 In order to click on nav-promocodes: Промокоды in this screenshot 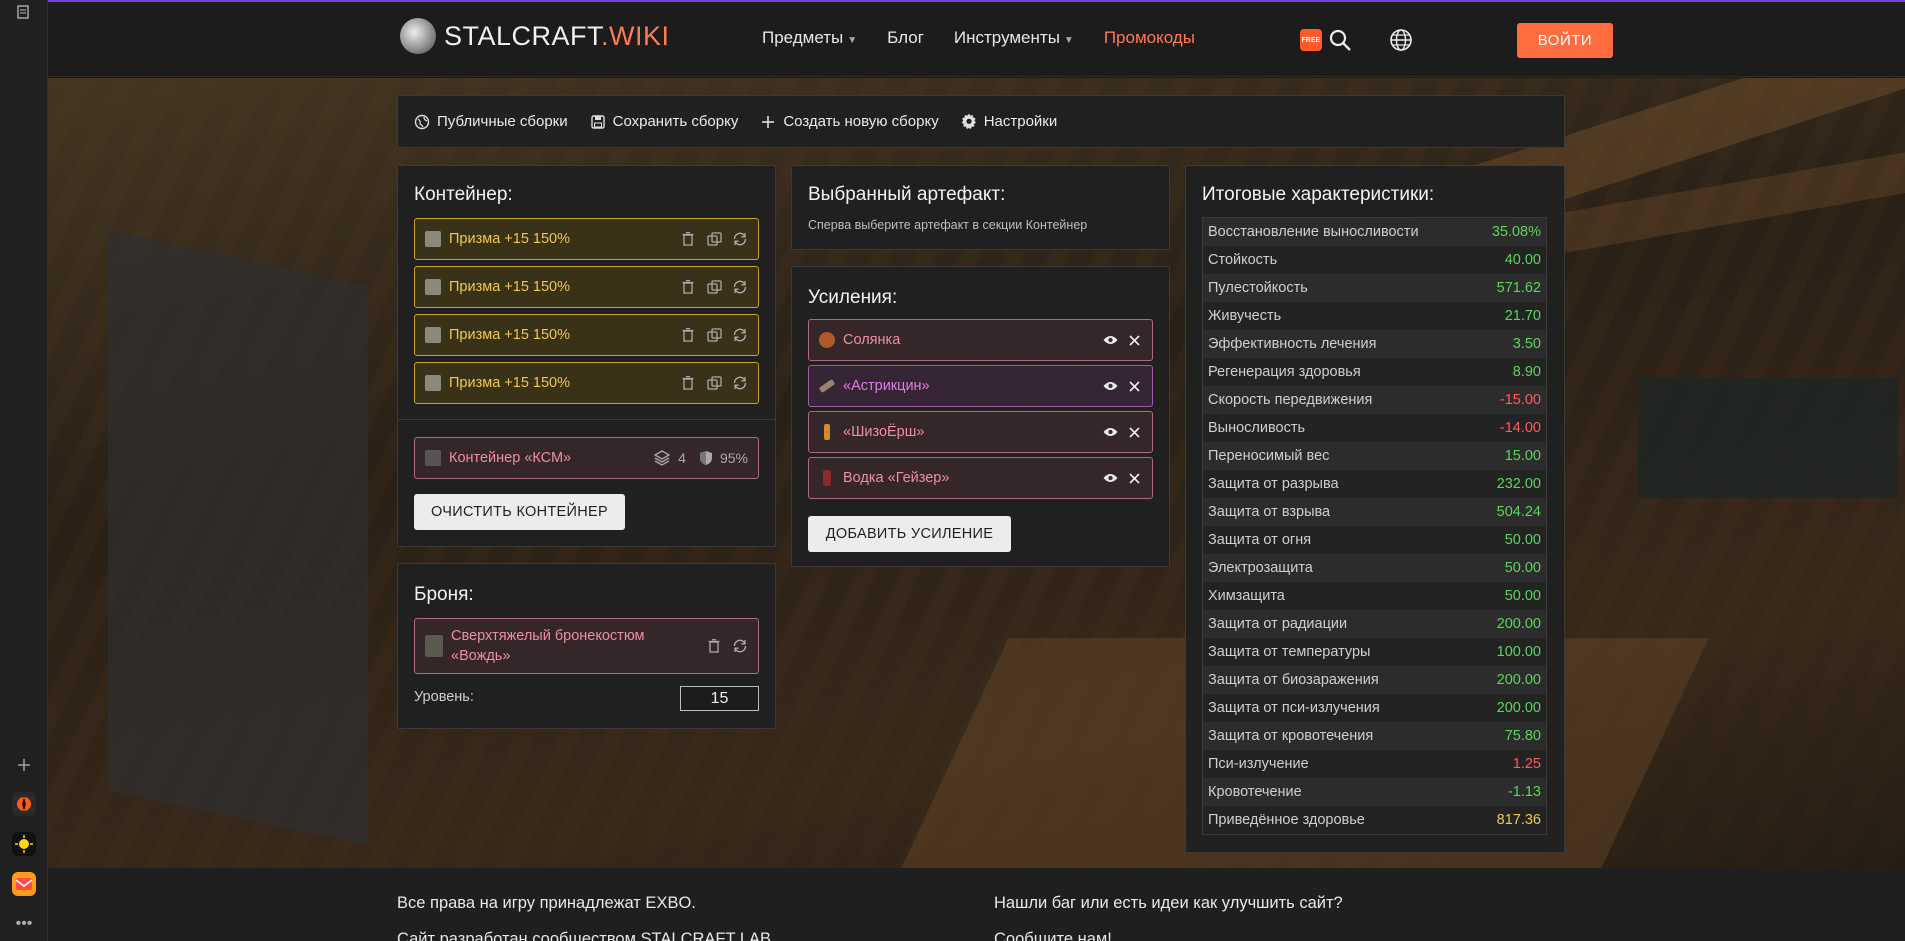, I will do `click(1149, 38)`.